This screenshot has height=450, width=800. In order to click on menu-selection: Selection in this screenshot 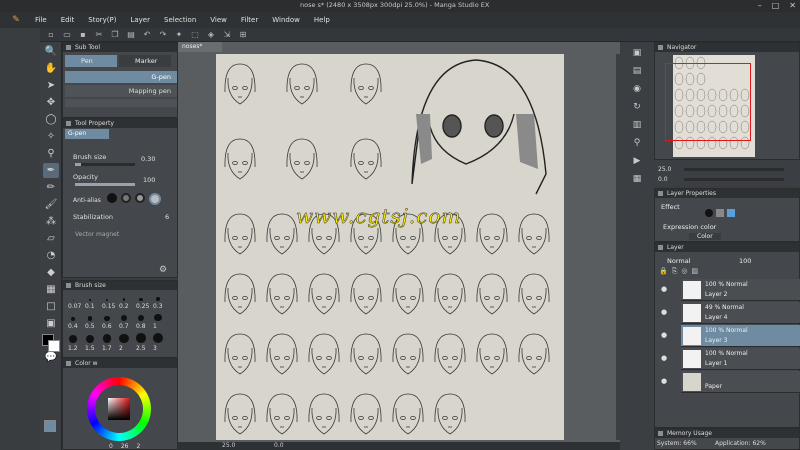, I will do `click(180, 20)`.